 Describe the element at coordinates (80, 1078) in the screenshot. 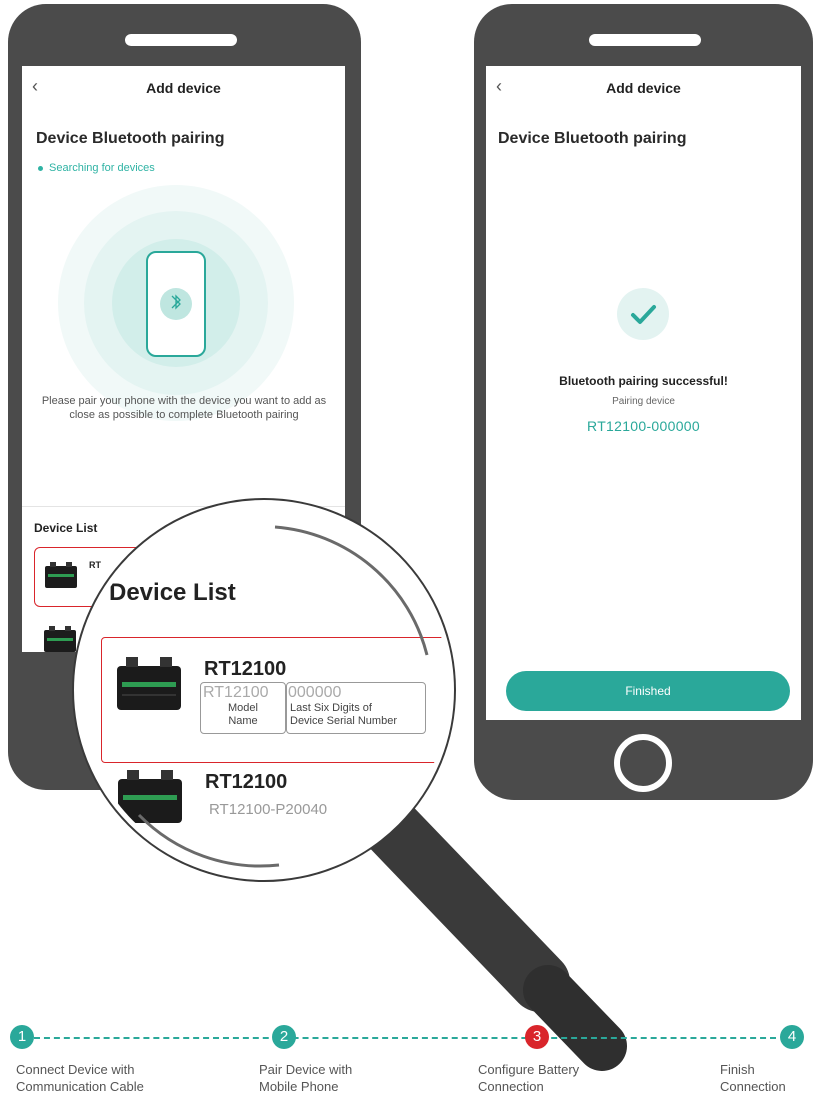

I see `step-1-label: Connect Device with Communication Cable` at that location.